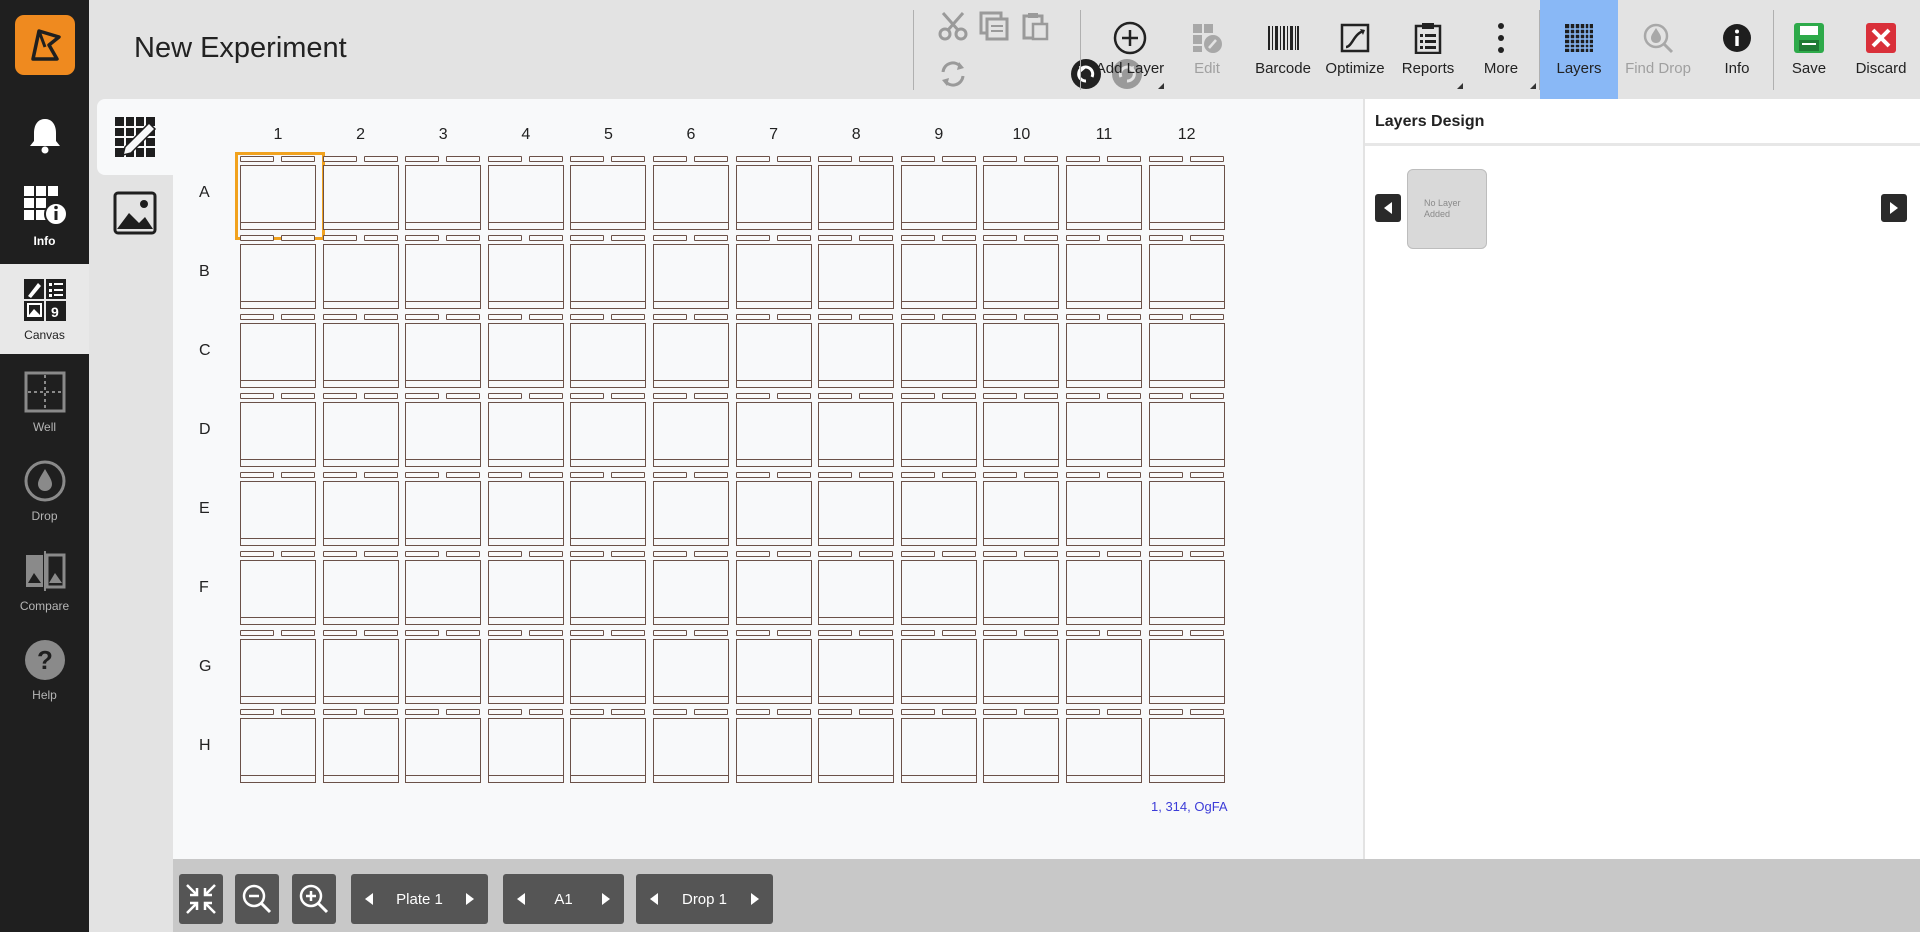 Image resolution: width=1920 pixels, height=932 pixels. What do you see at coordinates (856, 746) in the screenshot?
I see `well-h8` at bounding box center [856, 746].